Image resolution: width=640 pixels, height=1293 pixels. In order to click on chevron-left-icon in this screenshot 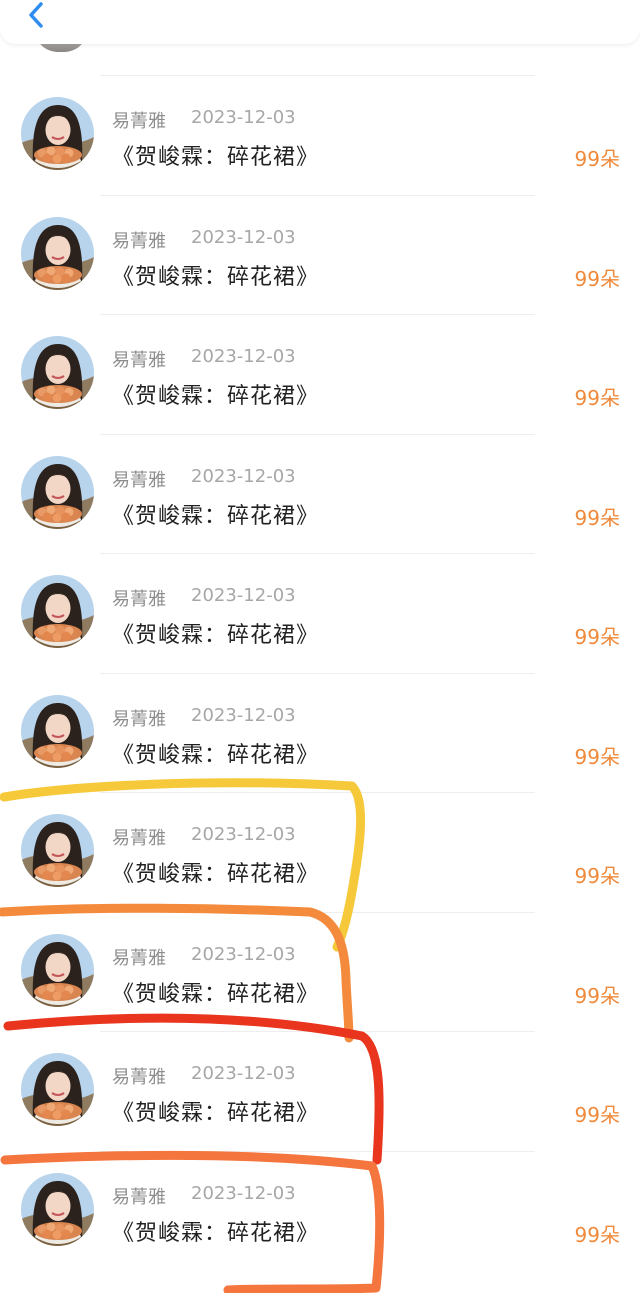, I will do `click(36, 15)`.